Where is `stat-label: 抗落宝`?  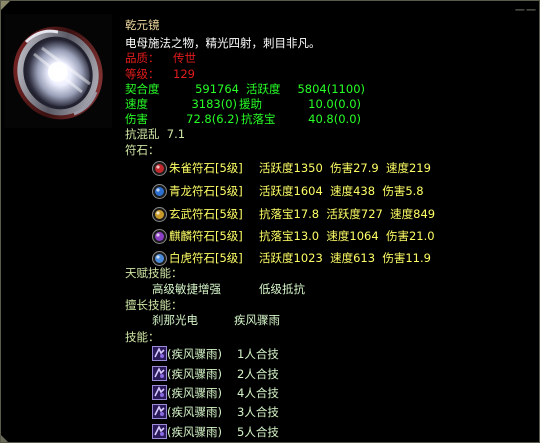 stat-label: 抗落宝 is located at coordinates (258, 119).